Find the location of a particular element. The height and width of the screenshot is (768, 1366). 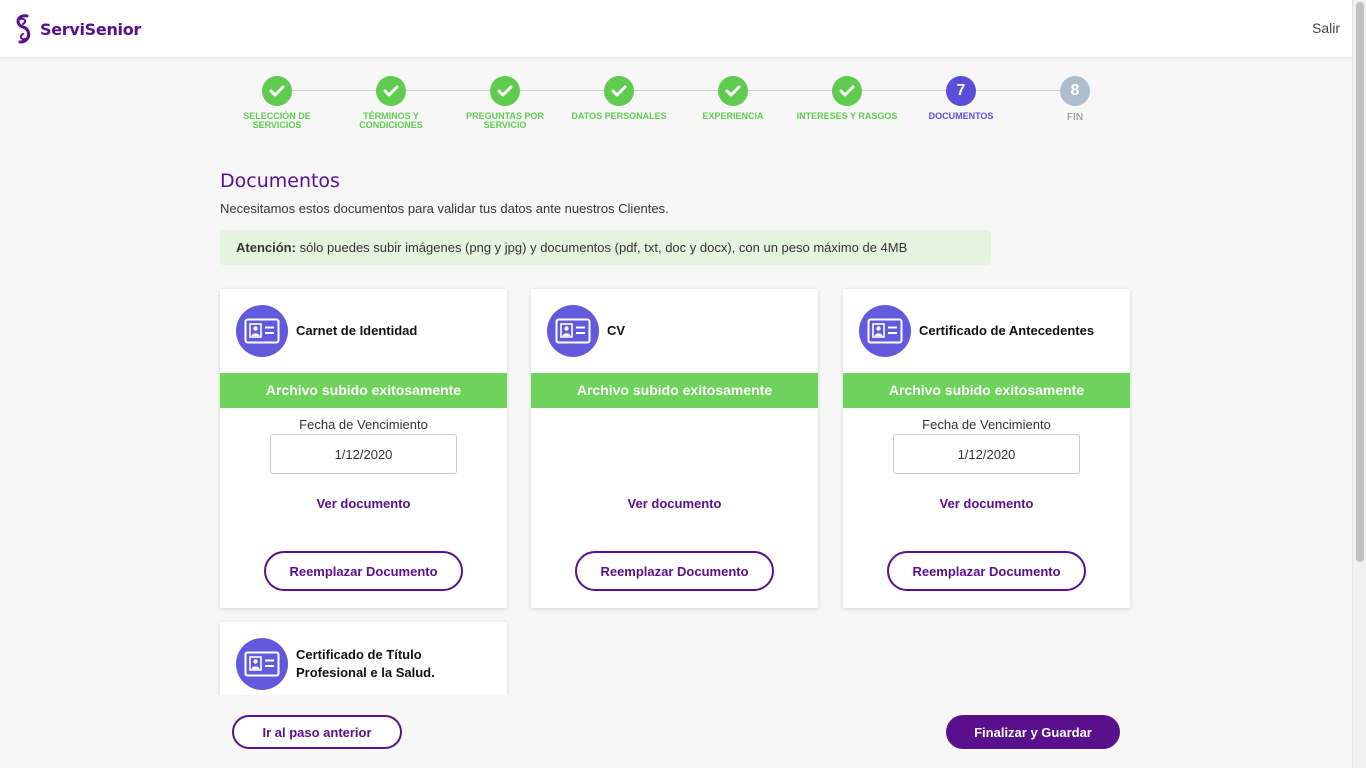

logout-link: Salir is located at coordinates (1326, 28).